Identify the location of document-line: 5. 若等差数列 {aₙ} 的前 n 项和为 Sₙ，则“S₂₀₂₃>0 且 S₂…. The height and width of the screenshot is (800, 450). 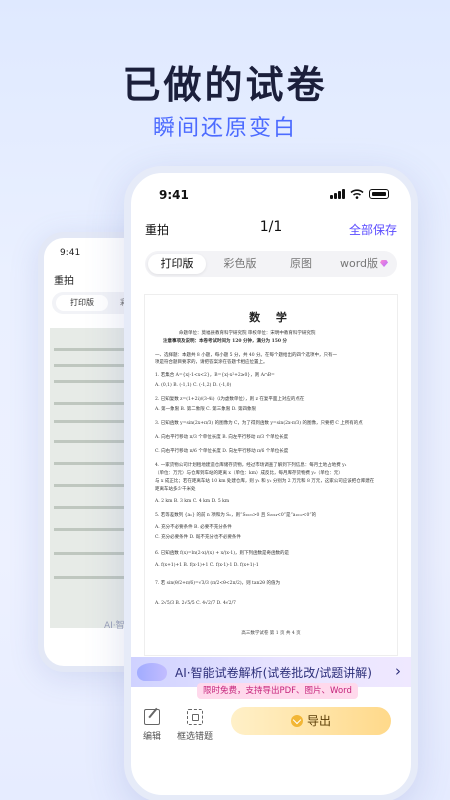
(236, 515).